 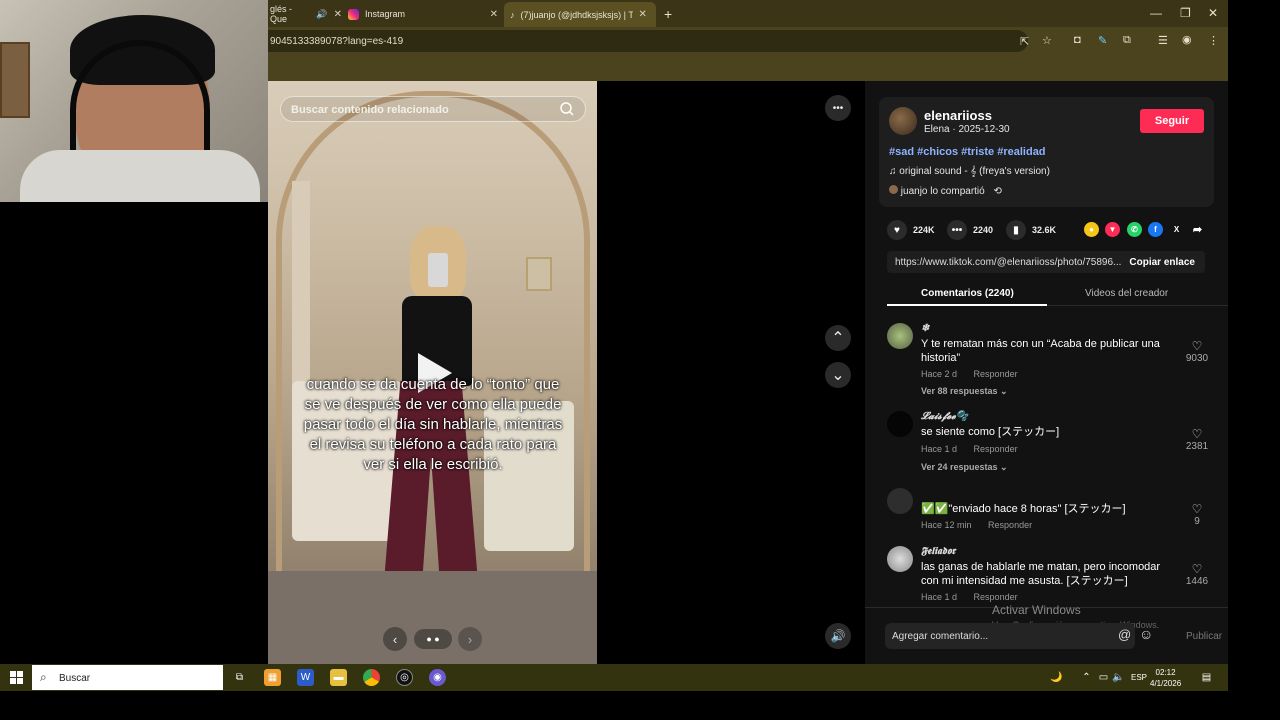 I want to click on comment-author: 𝓛𝓪𝓲𝓼𝓯𝓮𝓮🫧, so click(x=944, y=416).